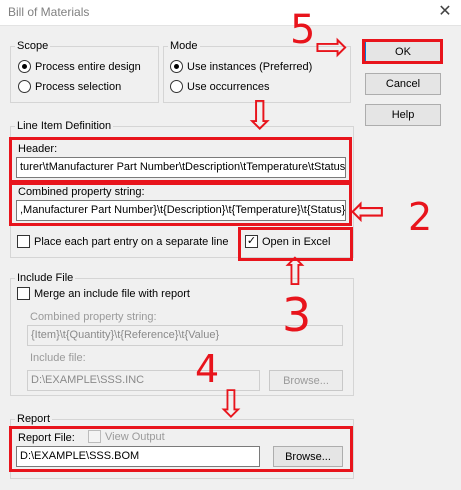 This screenshot has width=461, height=490. What do you see at coordinates (49, 12) in the screenshot?
I see `window-title: Bill of Materials` at bounding box center [49, 12].